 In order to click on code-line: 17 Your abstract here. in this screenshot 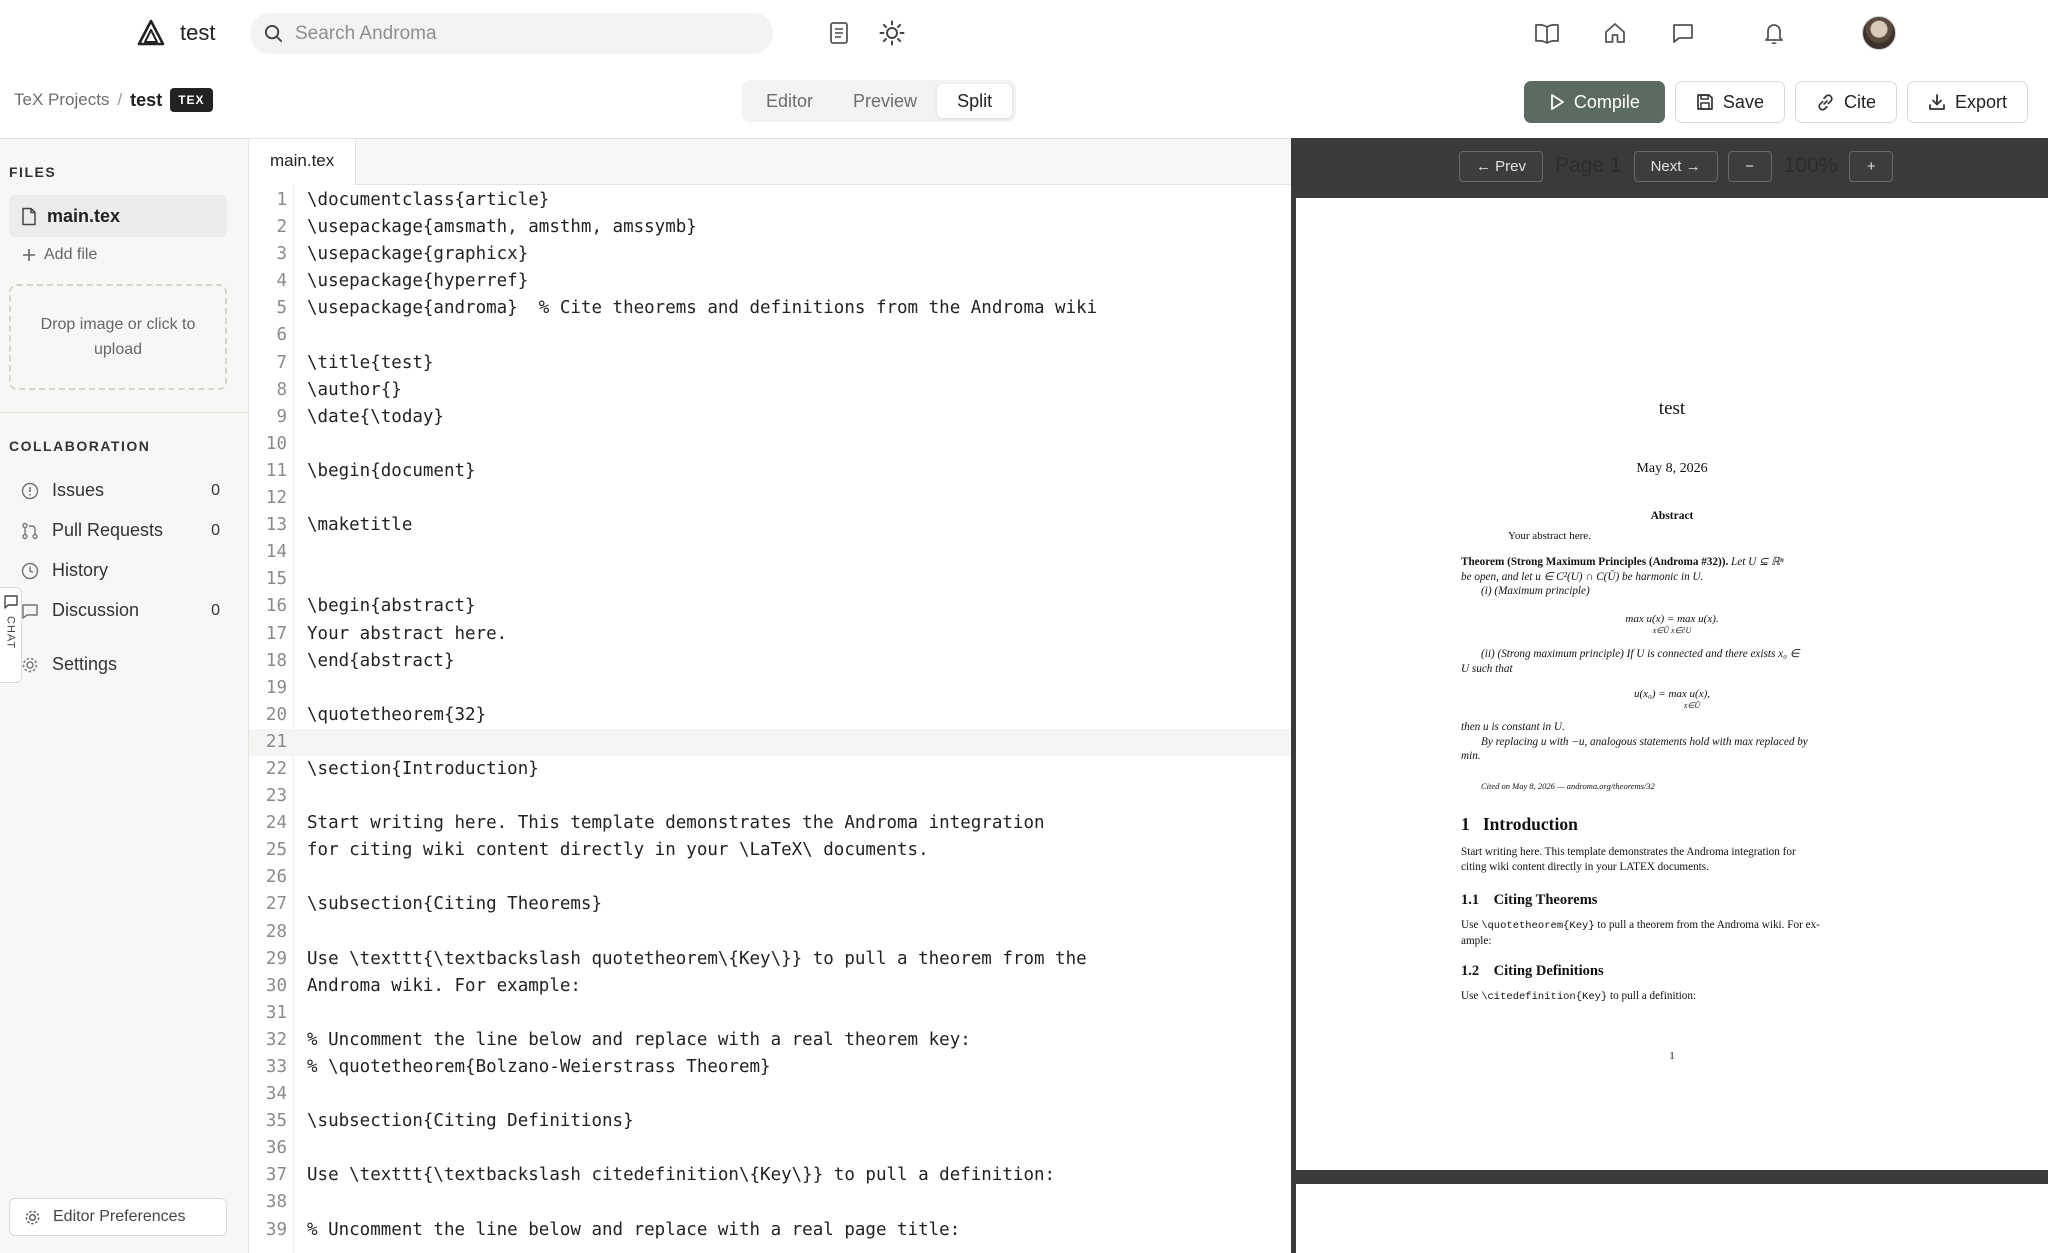, I will do `click(770, 634)`.